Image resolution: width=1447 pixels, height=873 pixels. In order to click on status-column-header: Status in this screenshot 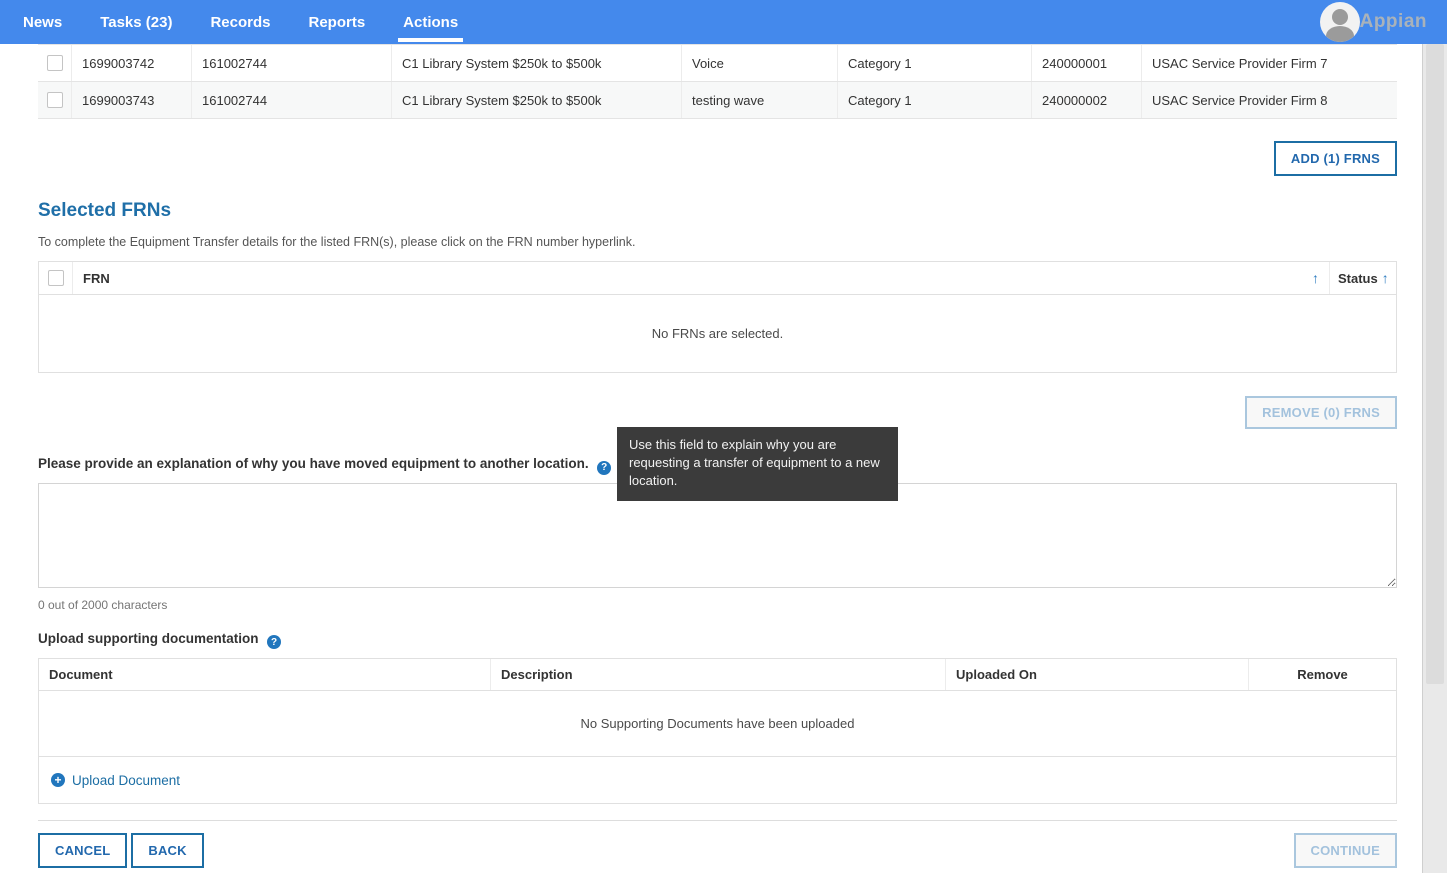, I will do `click(1358, 278)`.